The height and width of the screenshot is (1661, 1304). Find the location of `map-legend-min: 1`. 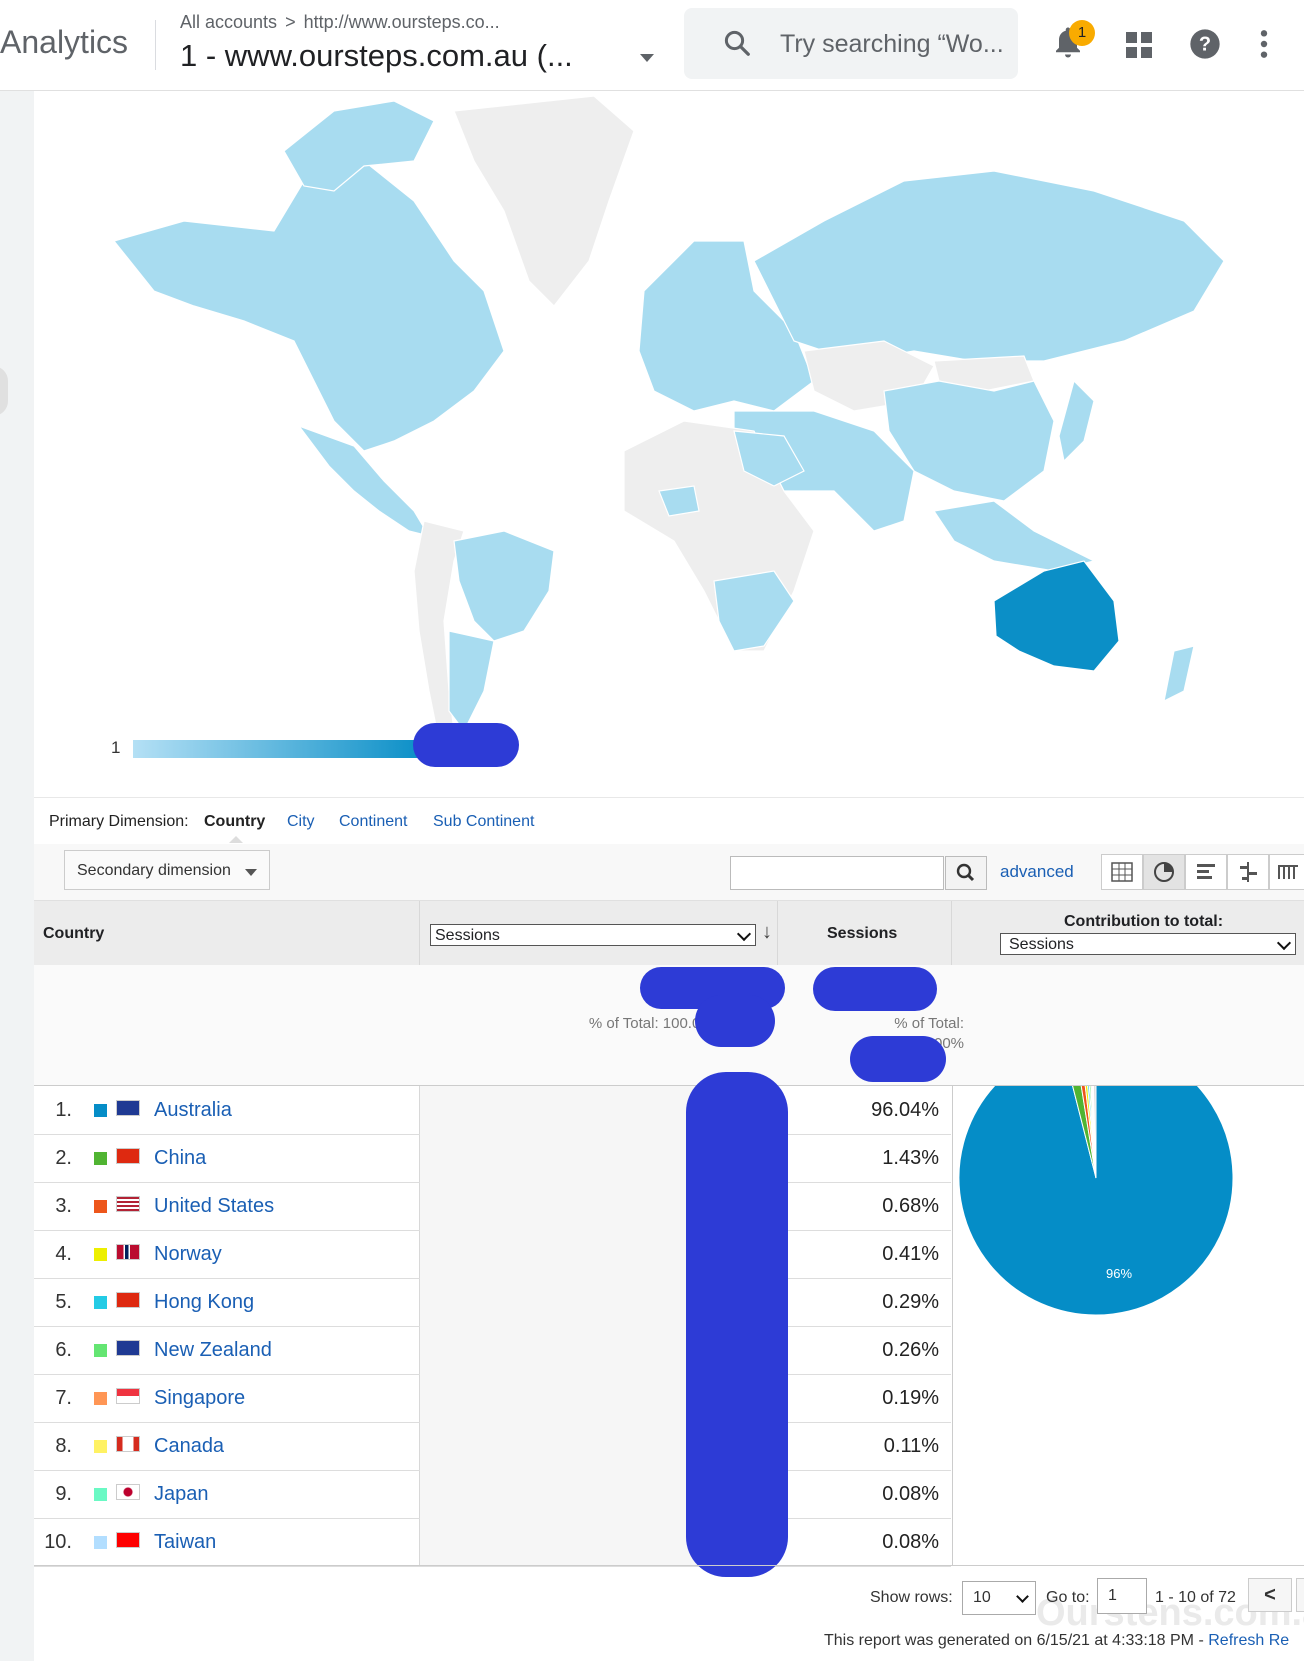

map-legend-min: 1 is located at coordinates (116, 747).